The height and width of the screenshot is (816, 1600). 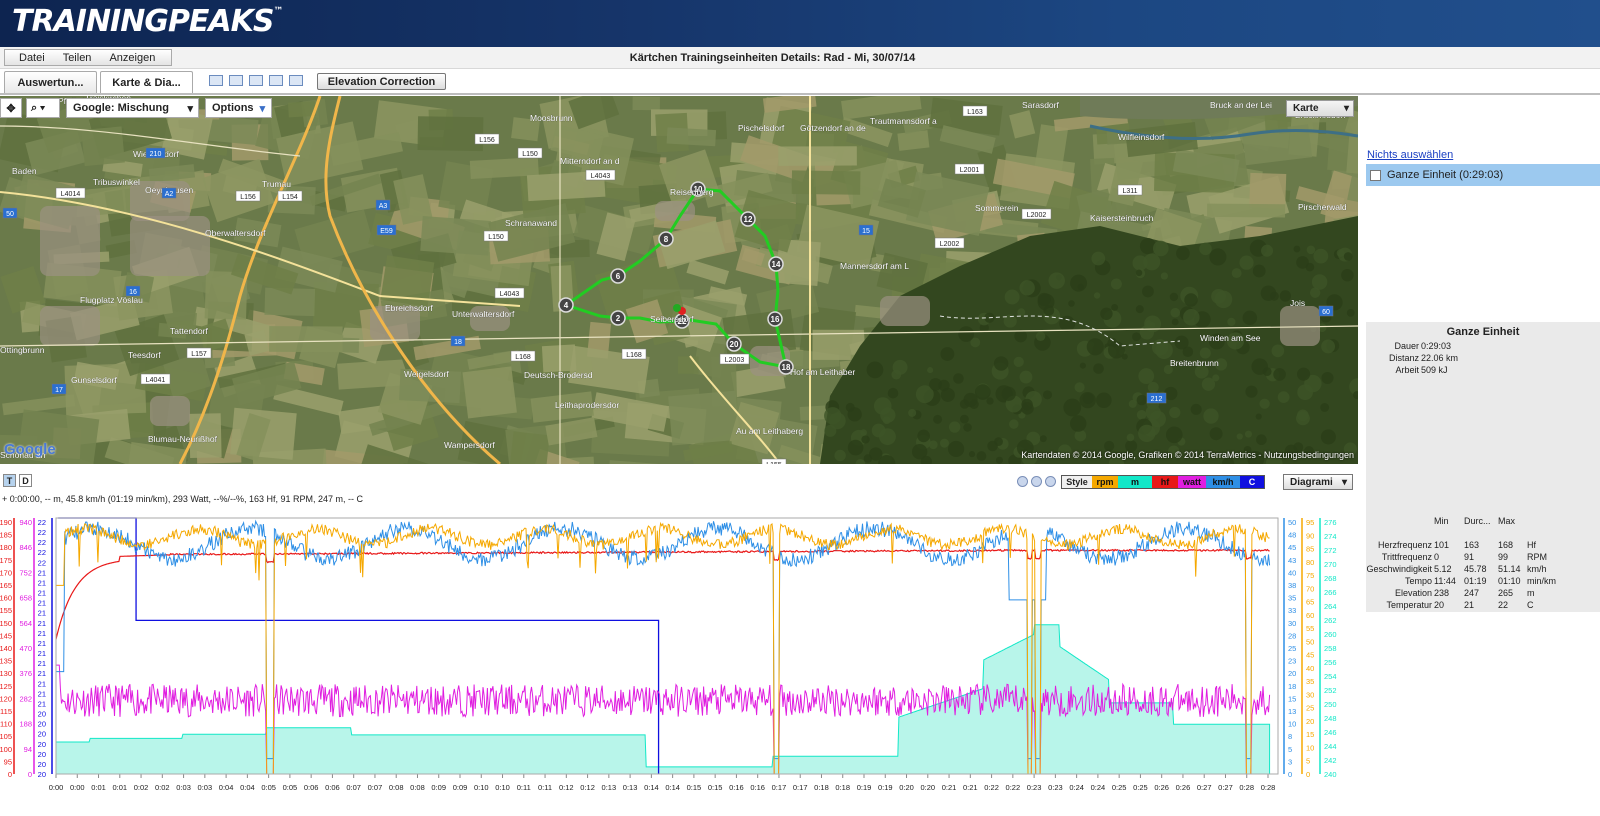 What do you see at coordinates (1320, 108) in the screenshot?
I see `karte-layer-select: Karte ▾` at bounding box center [1320, 108].